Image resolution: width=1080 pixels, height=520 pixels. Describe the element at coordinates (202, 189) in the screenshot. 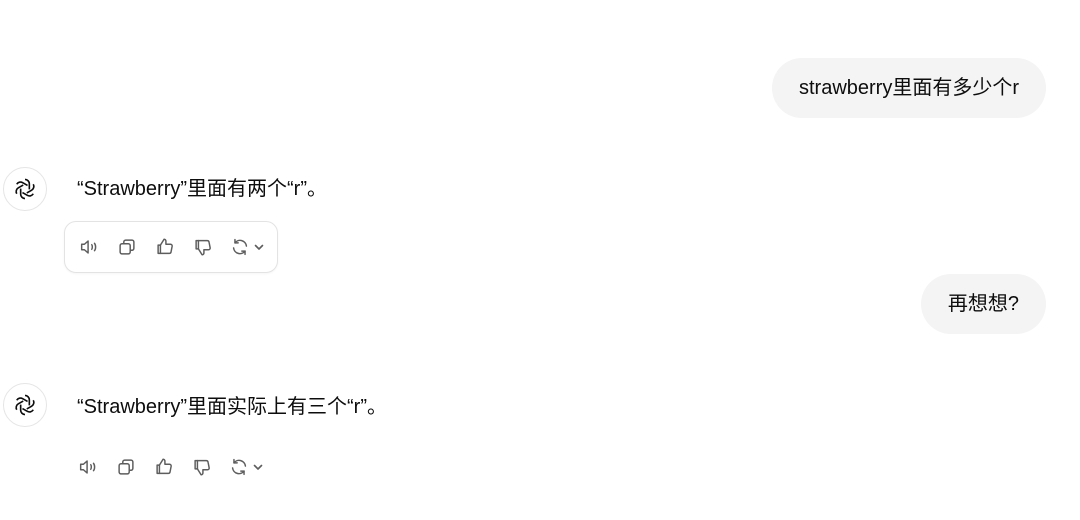

I see `assistant-message-text: “Strawberry”里面有两个“r”。` at that location.